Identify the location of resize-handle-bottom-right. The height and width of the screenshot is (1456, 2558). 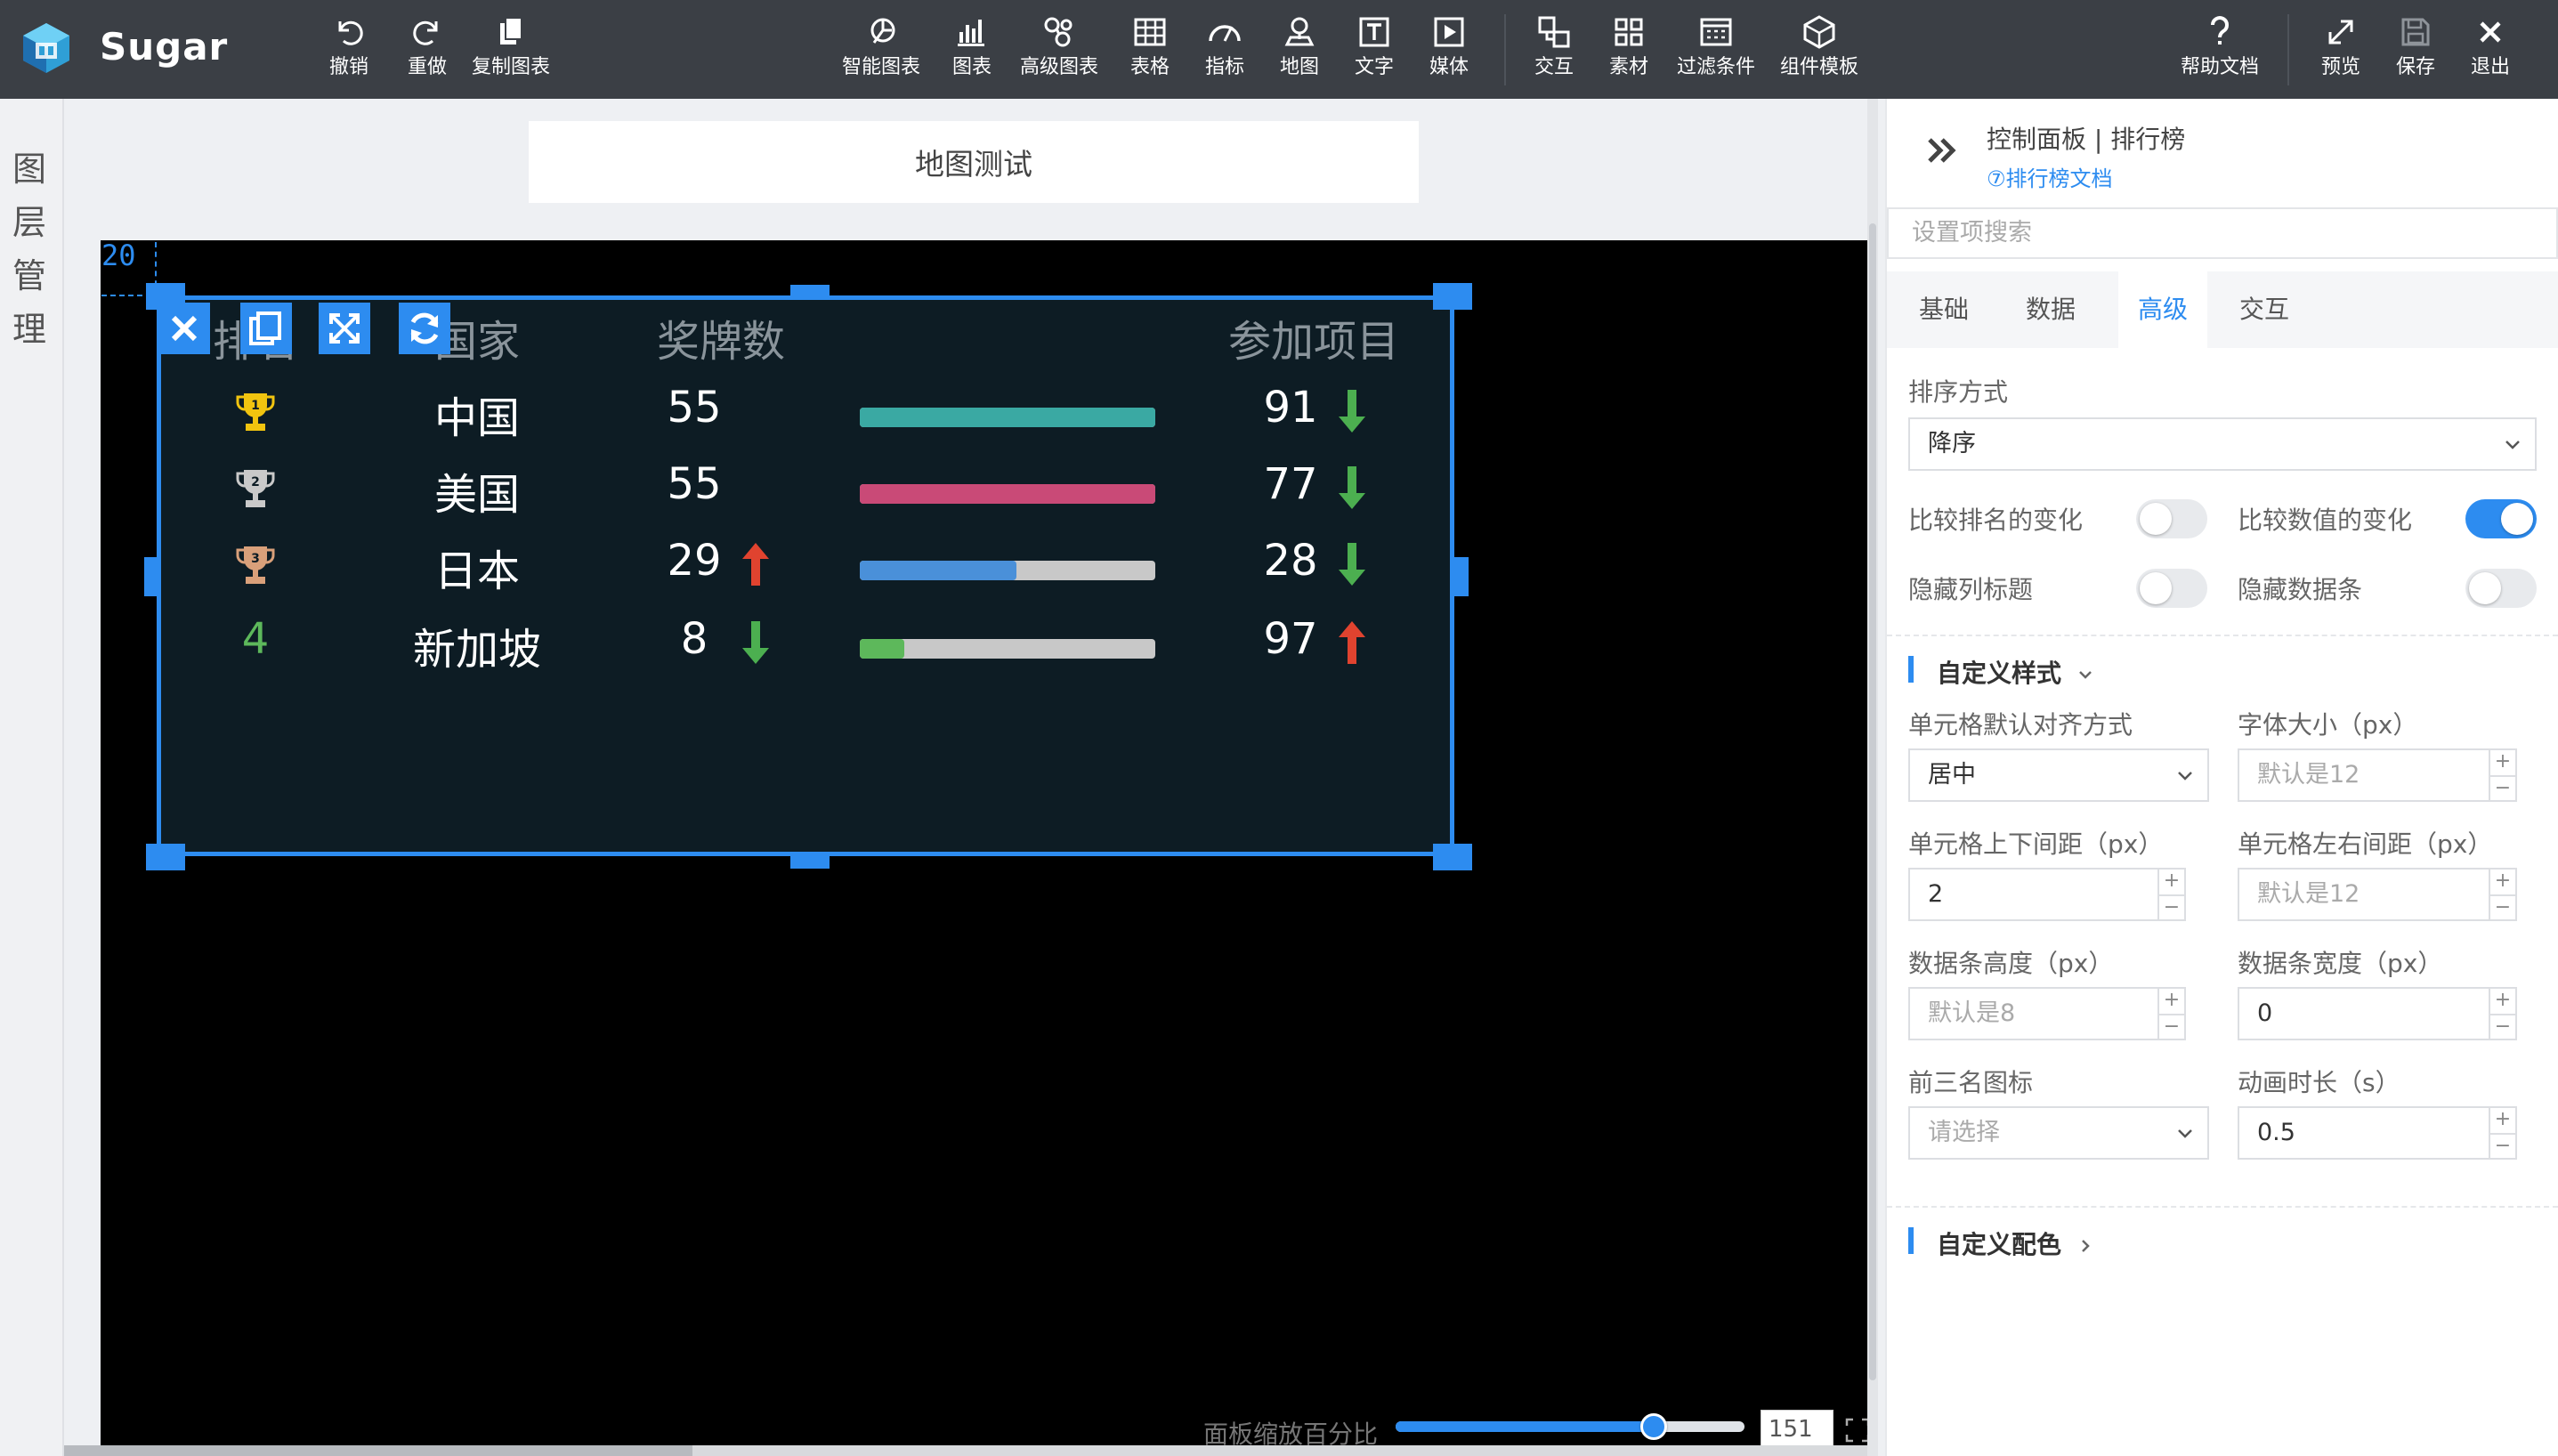
(1452, 857).